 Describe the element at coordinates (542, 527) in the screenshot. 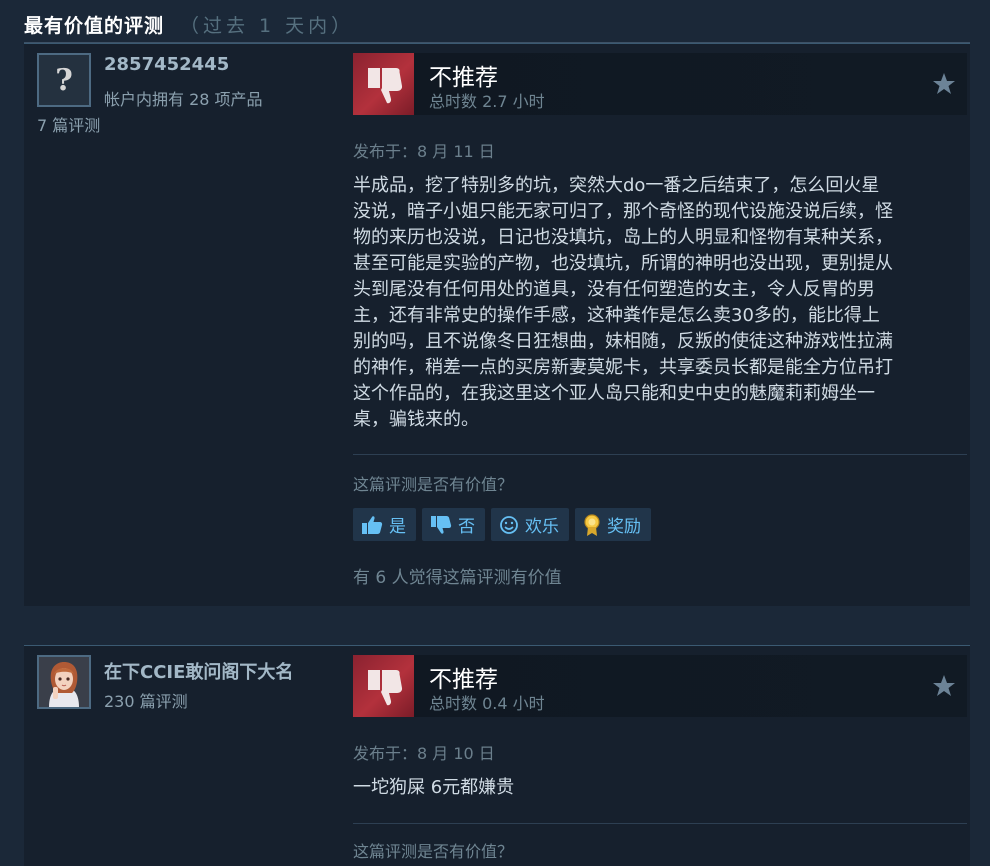

I see `vote-funny-label: 欢乐` at that location.